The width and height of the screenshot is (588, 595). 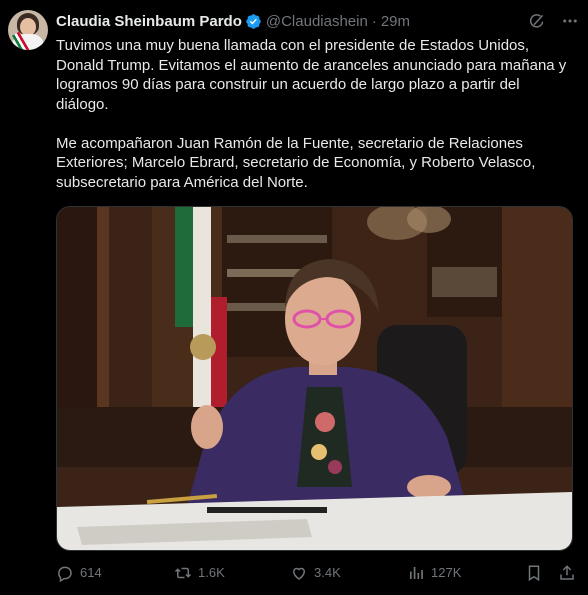 I want to click on post-time: 29m, so click(x=395, y=21).